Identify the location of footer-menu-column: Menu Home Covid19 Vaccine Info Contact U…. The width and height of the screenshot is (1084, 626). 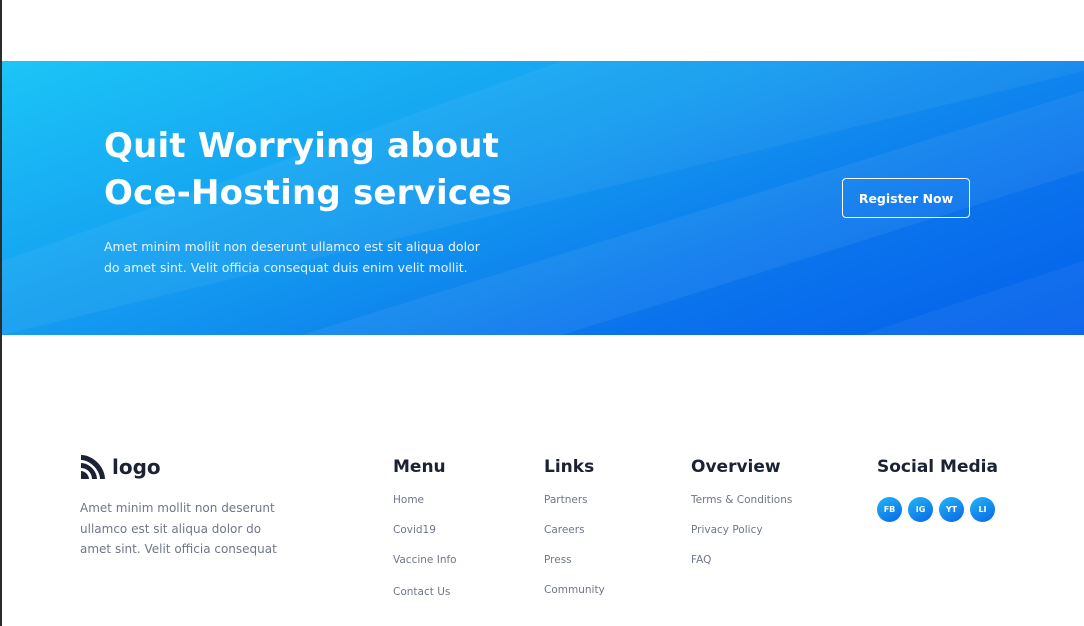
(425, 534).